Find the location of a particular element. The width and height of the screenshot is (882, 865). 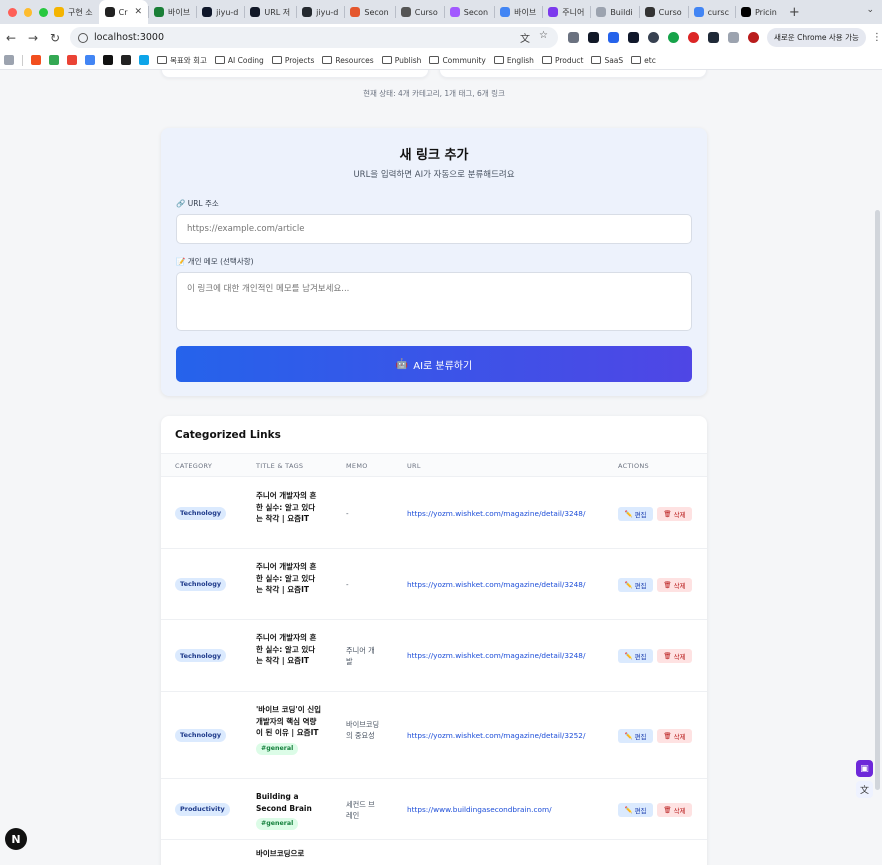

bookmark-folder: Publish is located at coordinates (401, 60).